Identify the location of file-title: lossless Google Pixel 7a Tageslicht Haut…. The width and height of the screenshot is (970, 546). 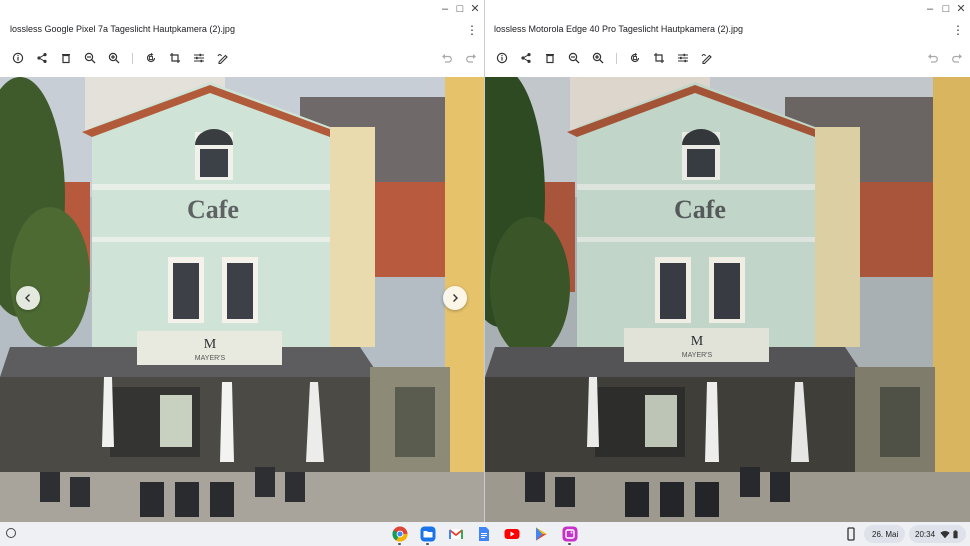
(122, 29).